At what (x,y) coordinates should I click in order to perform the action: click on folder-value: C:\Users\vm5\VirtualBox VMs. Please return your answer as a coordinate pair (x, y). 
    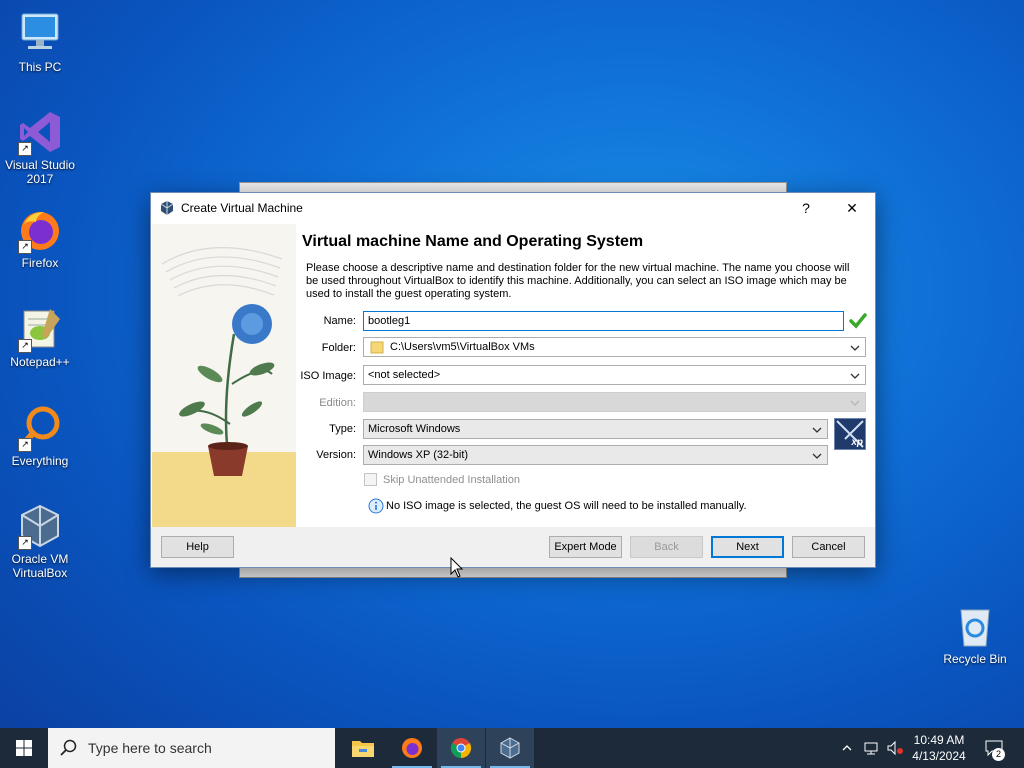
    Looking at the image, I should click on (462, 347).